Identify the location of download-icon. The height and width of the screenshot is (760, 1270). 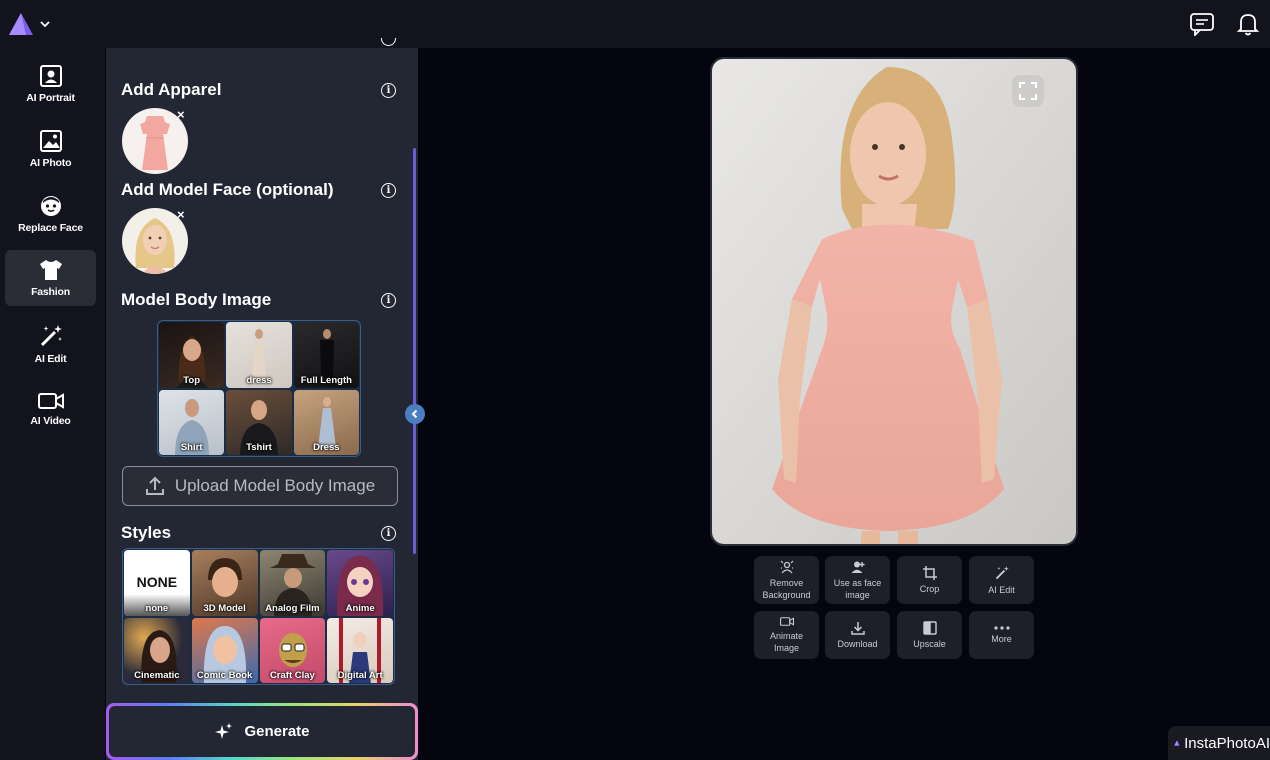
(857, 628).